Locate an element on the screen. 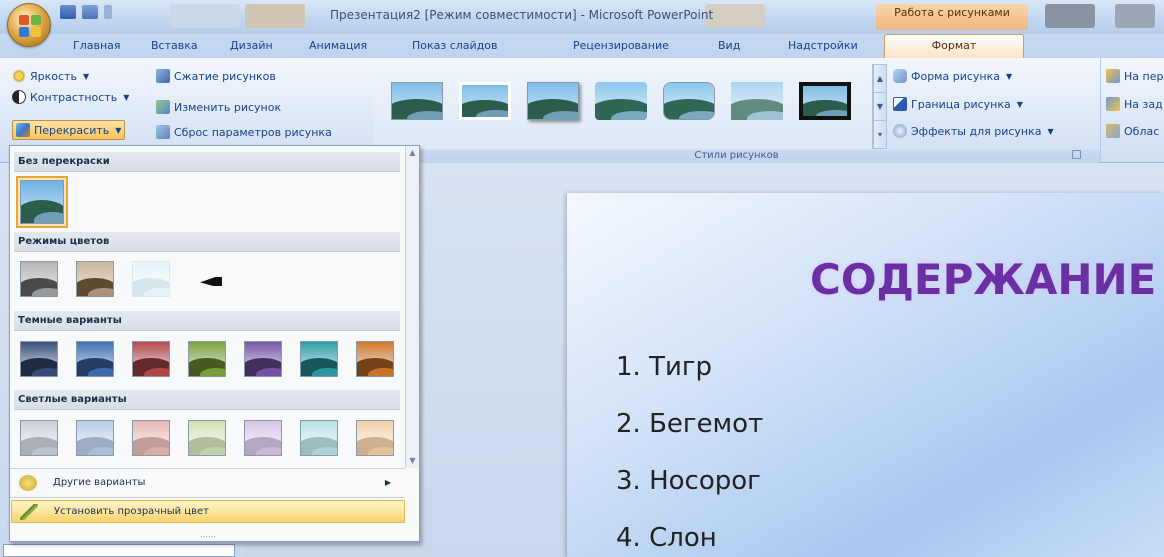  quick-access-toolbar is located at coordinates (86, 12).